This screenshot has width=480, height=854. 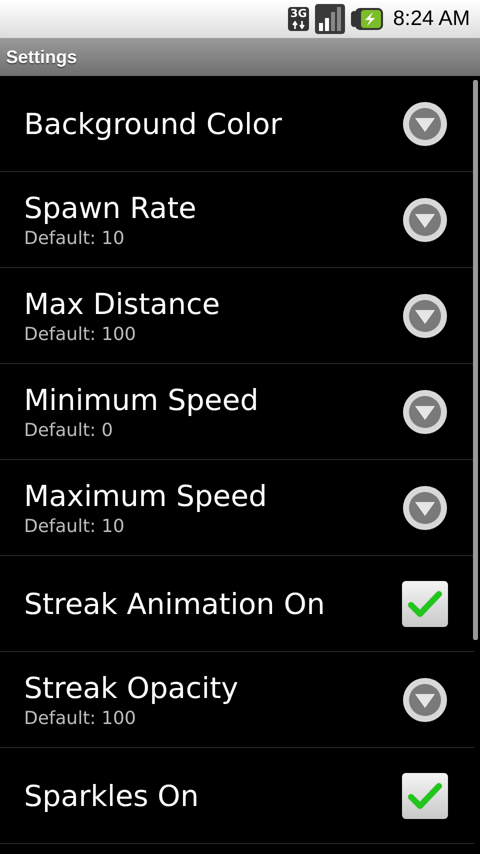 What do you see at coordinates (237, 220) in the screenshot?
I see `settings-row: Spawn Rate Default: 10` at bounding box center [237, 220].